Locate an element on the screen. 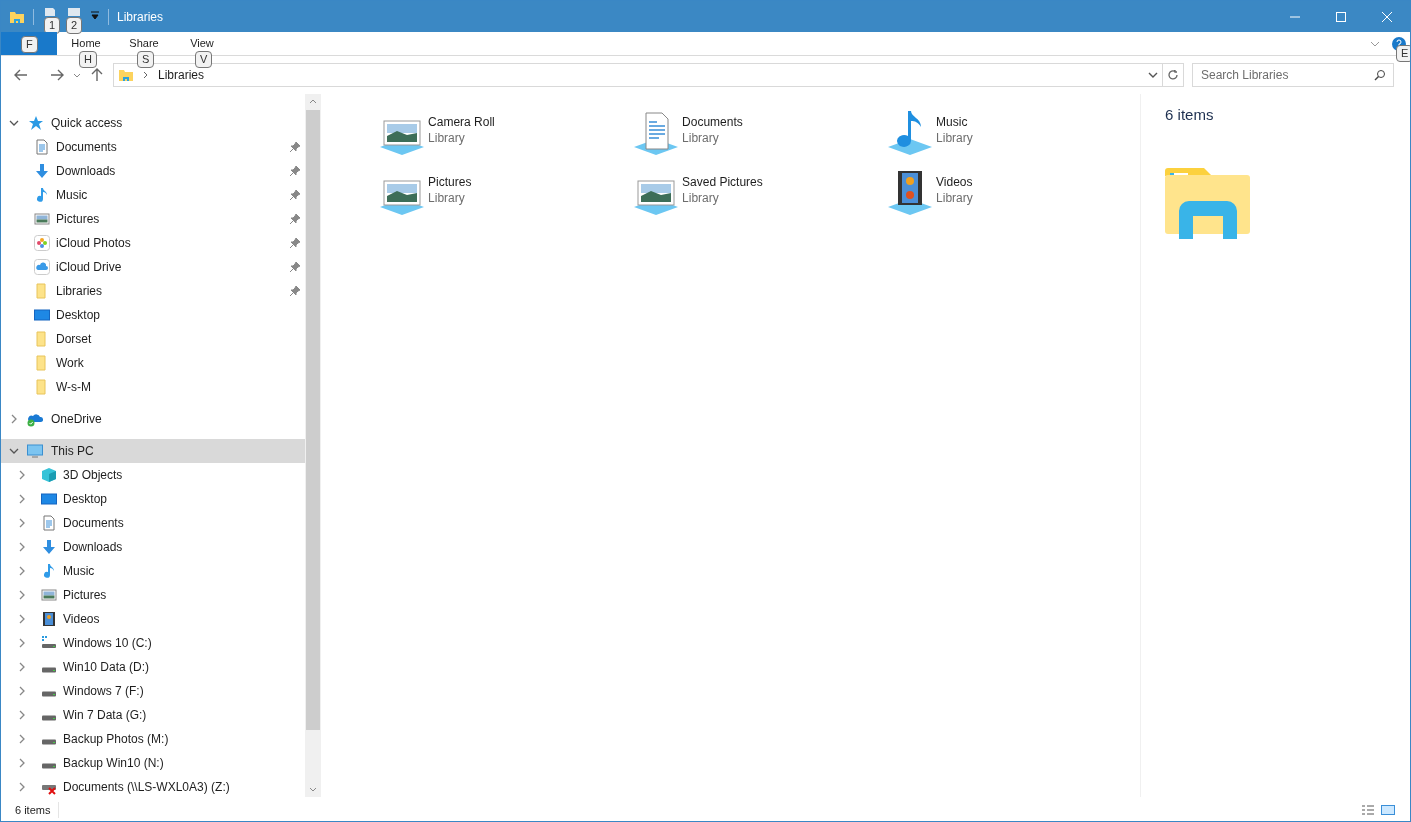 This screenshot has width=1411, height=822. search-icon is located at coordinates (1380, 75).